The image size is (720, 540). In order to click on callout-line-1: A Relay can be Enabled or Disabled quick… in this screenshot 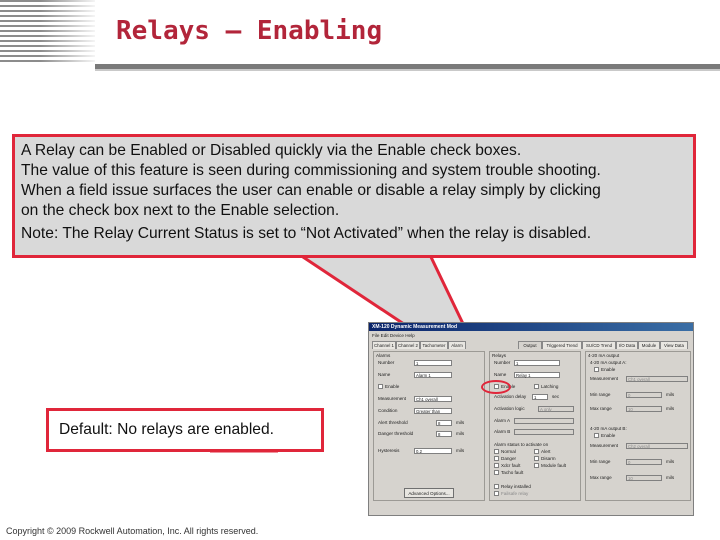, I will do `click(271, 150)`.